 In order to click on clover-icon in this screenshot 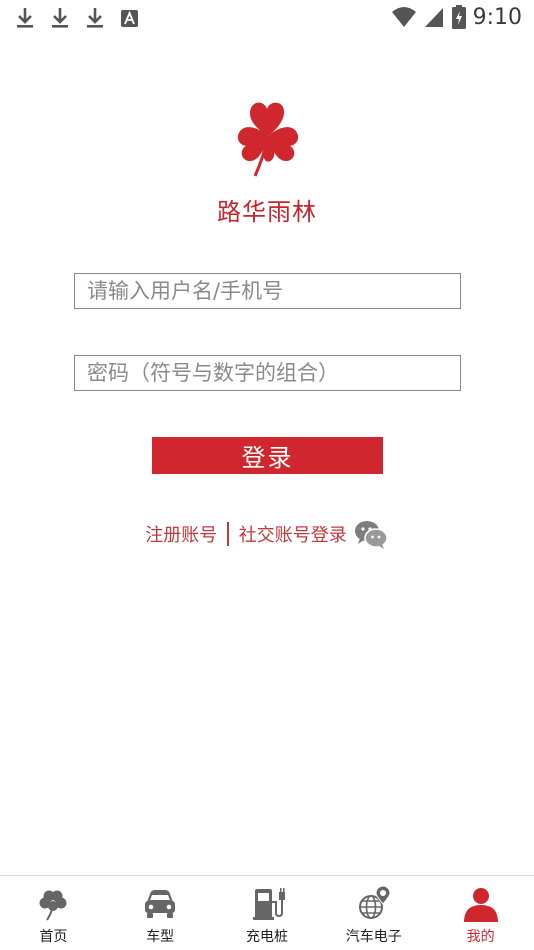, I will do `click(53, 905)`.